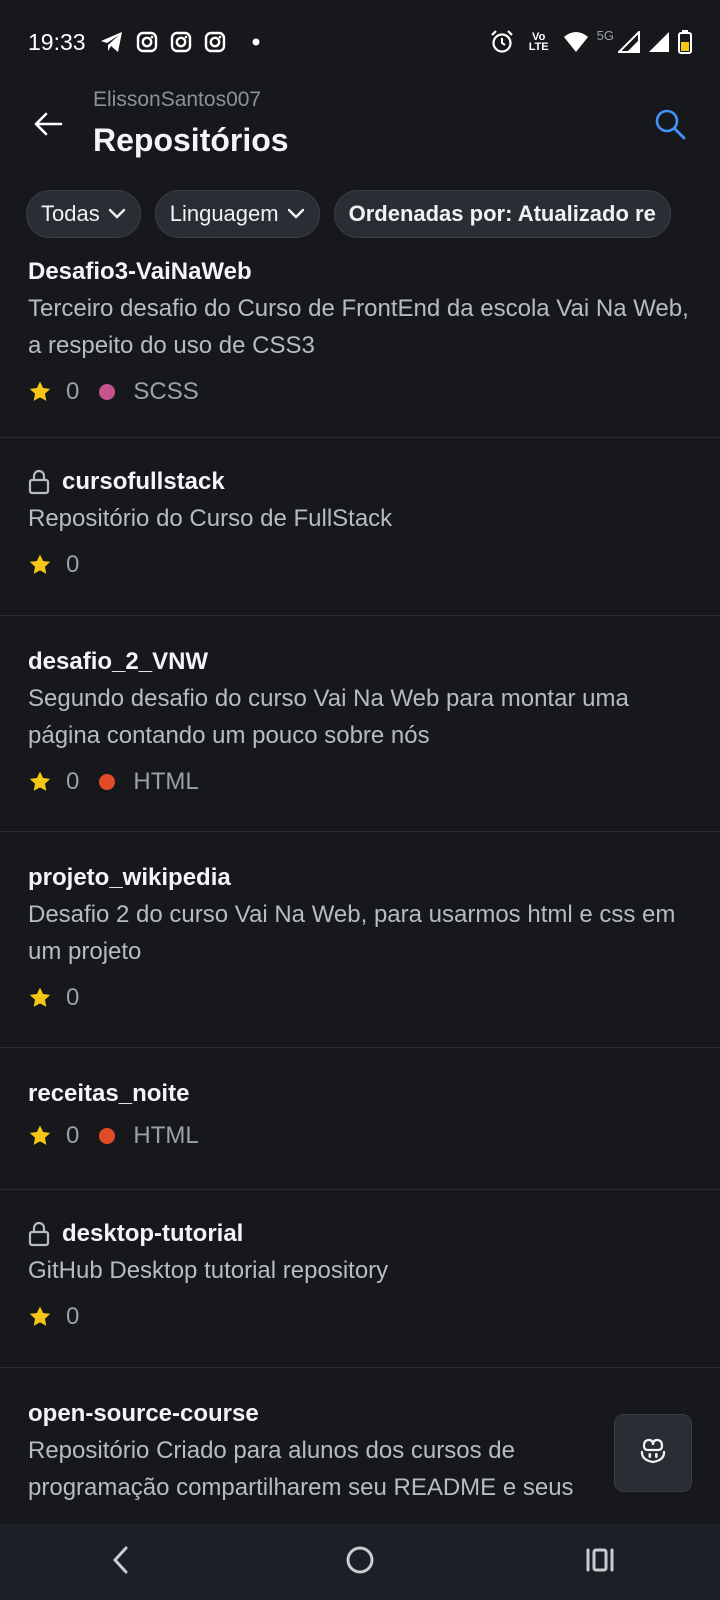  What do you see at coordinates (360, 392) in the screenshot?
I see `repo-meta: 0 SCSS` at bounding box center [360, 392].